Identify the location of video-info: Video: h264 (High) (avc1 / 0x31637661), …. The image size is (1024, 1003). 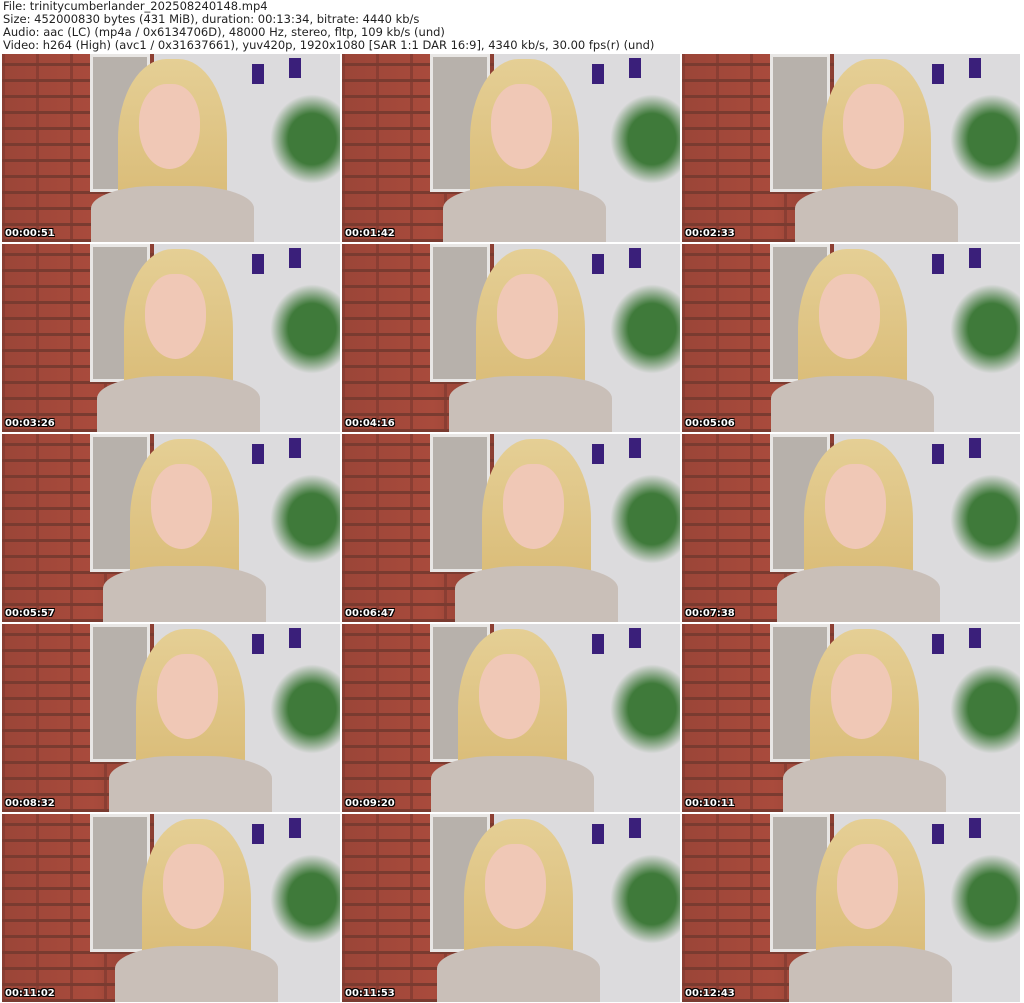
(329, 45).